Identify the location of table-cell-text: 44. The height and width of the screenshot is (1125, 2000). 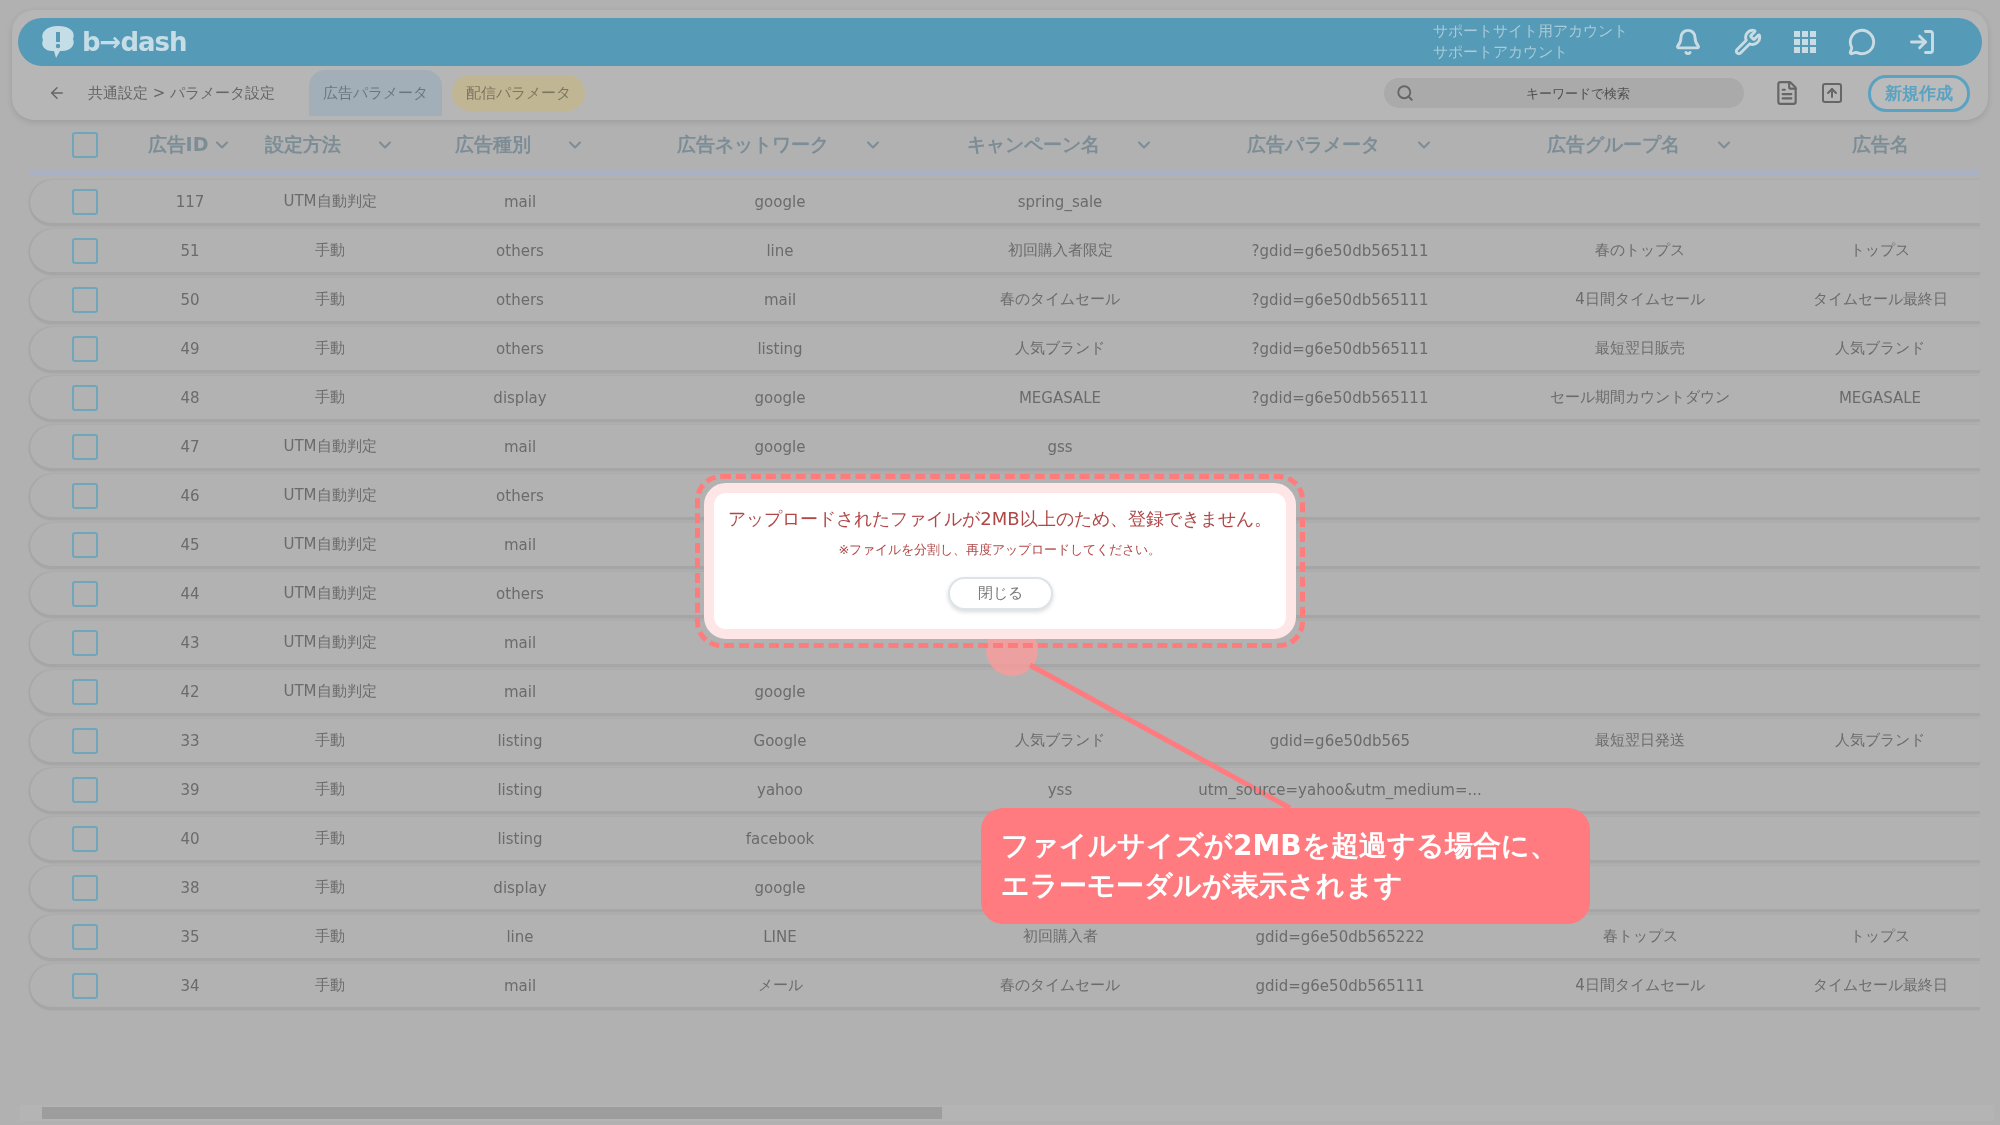
(190, 593).